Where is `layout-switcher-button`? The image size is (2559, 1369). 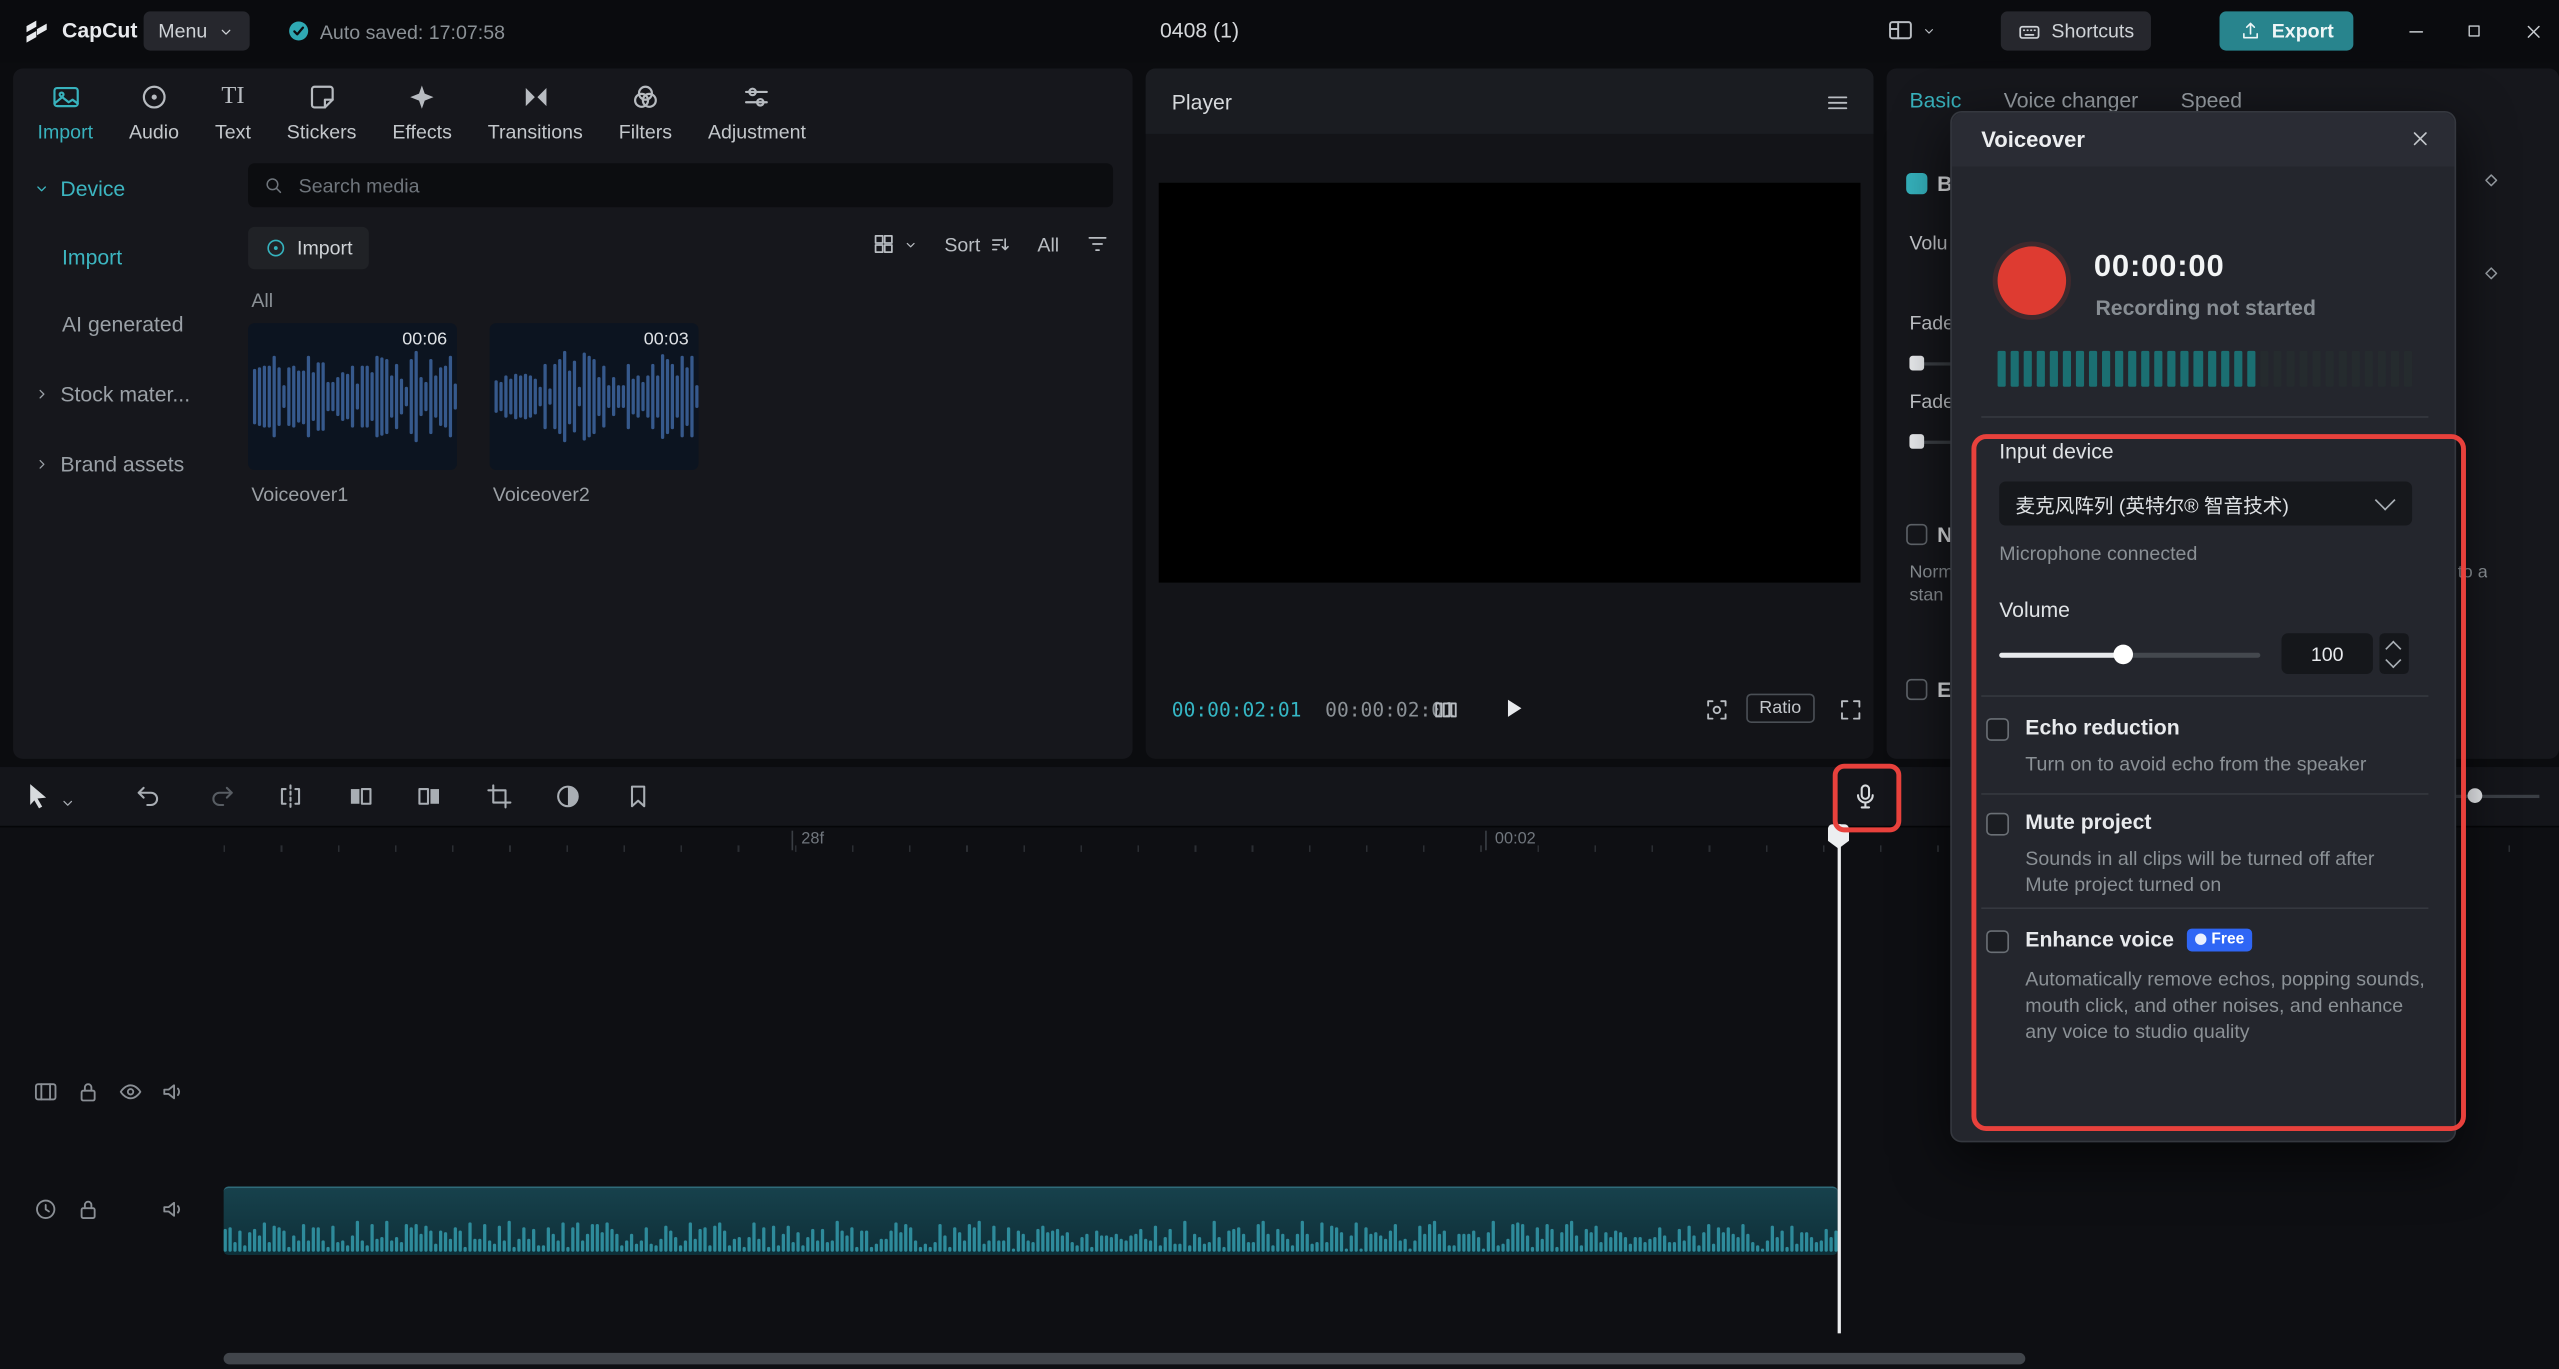 layout-switcher-button is located at coordinates (1912, 30).